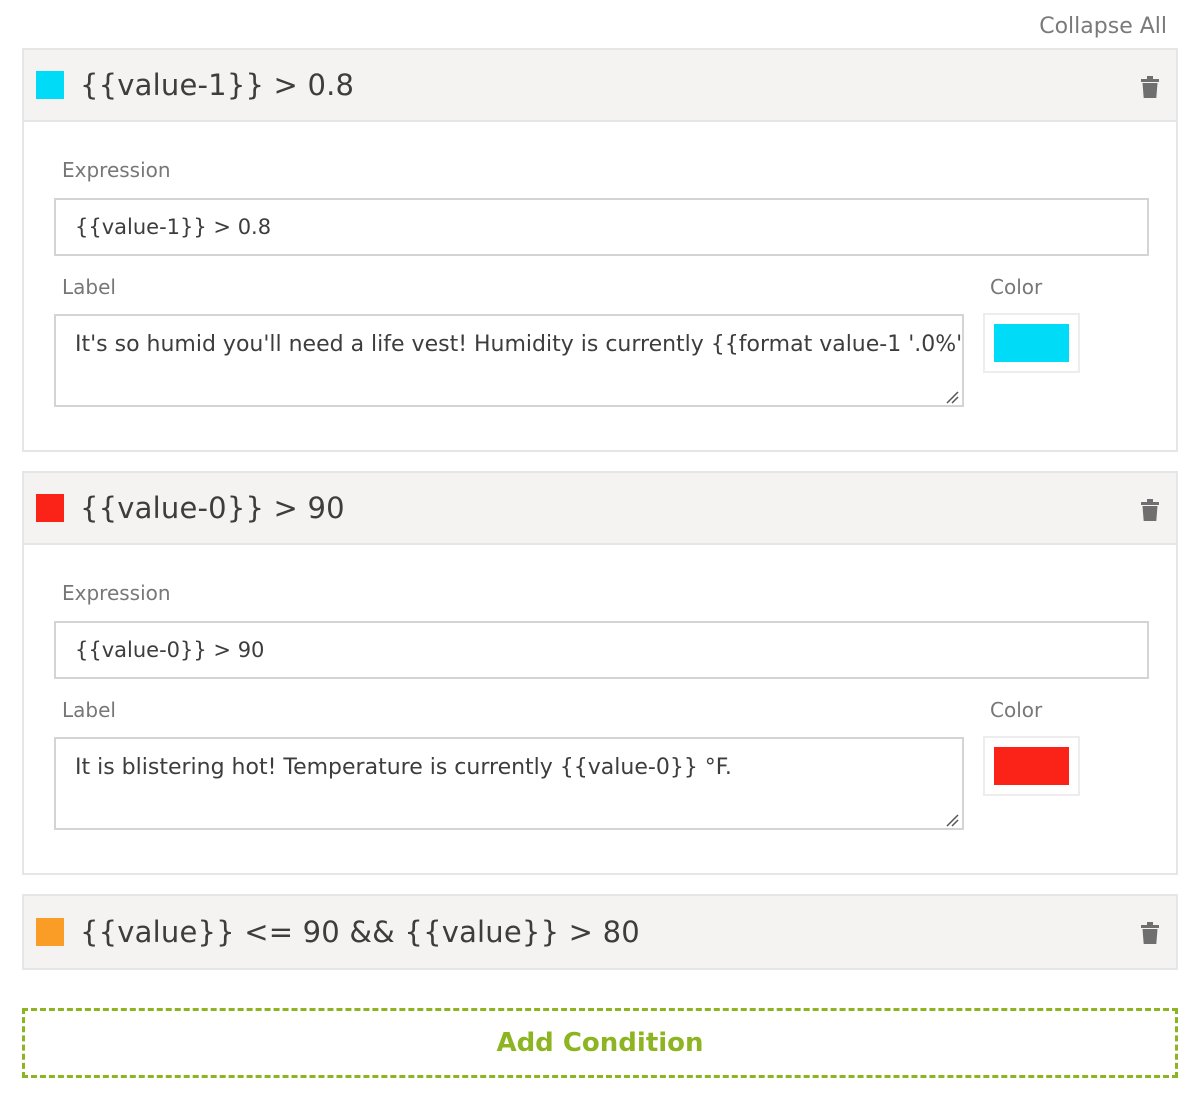  Describe the element at coordinates (600, 86) in the screenshot. I see `condition-header: {{value-1}} > 0.8` at that location.